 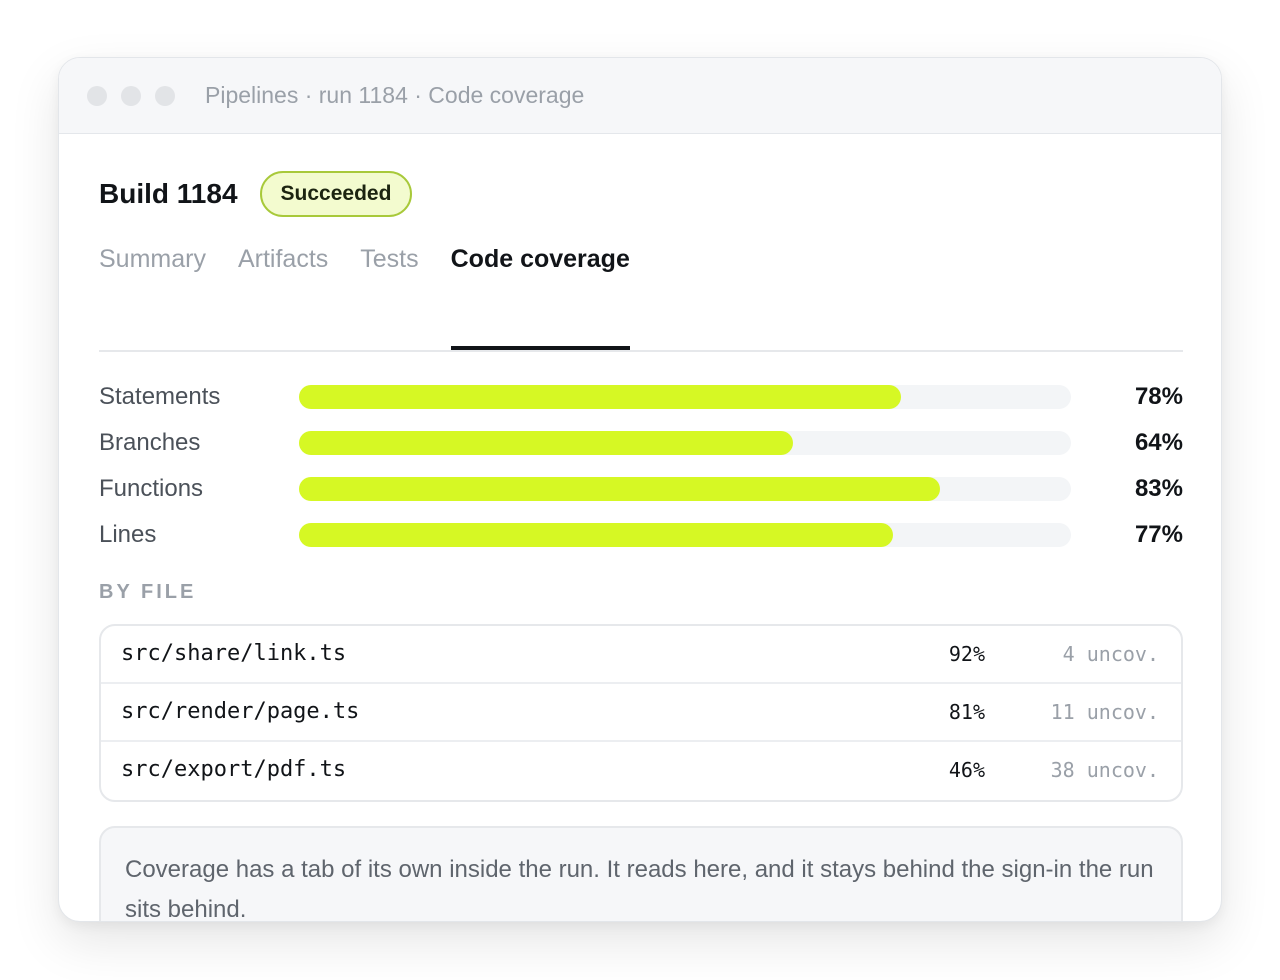 What do you see at coordinates (1104, 712) in the screenshot?
I see `file-uncovered-count: 11 uncov.` at bounding box center [1104, 712].